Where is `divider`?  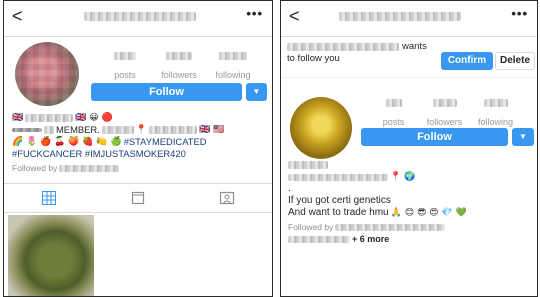 divider is located at coordinates (409, 77).